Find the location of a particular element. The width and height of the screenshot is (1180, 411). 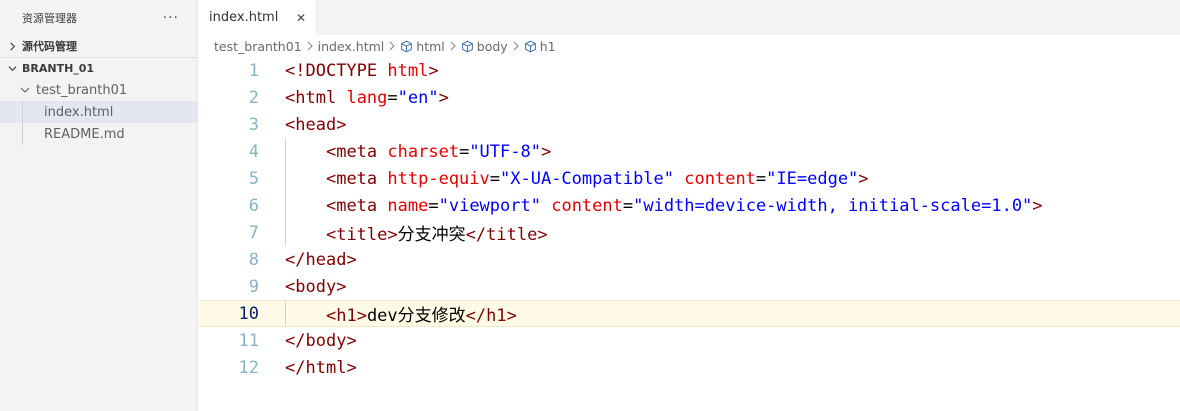

file-readme-md: README.md is located at coordinates (98, 134).